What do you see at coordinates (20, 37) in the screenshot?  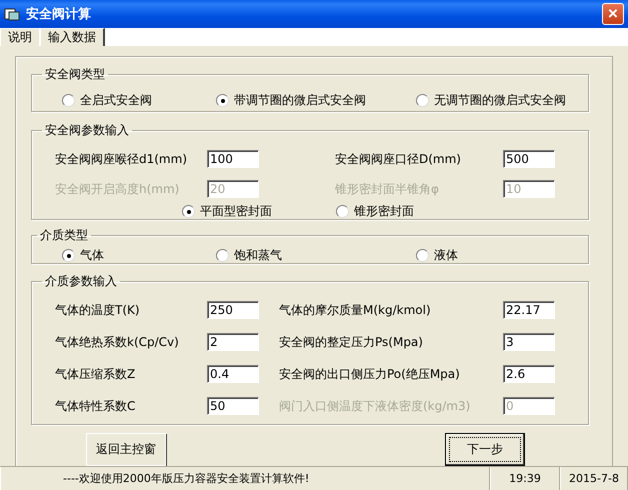 I see `tab: 说明` at bounding box center [20, 37].